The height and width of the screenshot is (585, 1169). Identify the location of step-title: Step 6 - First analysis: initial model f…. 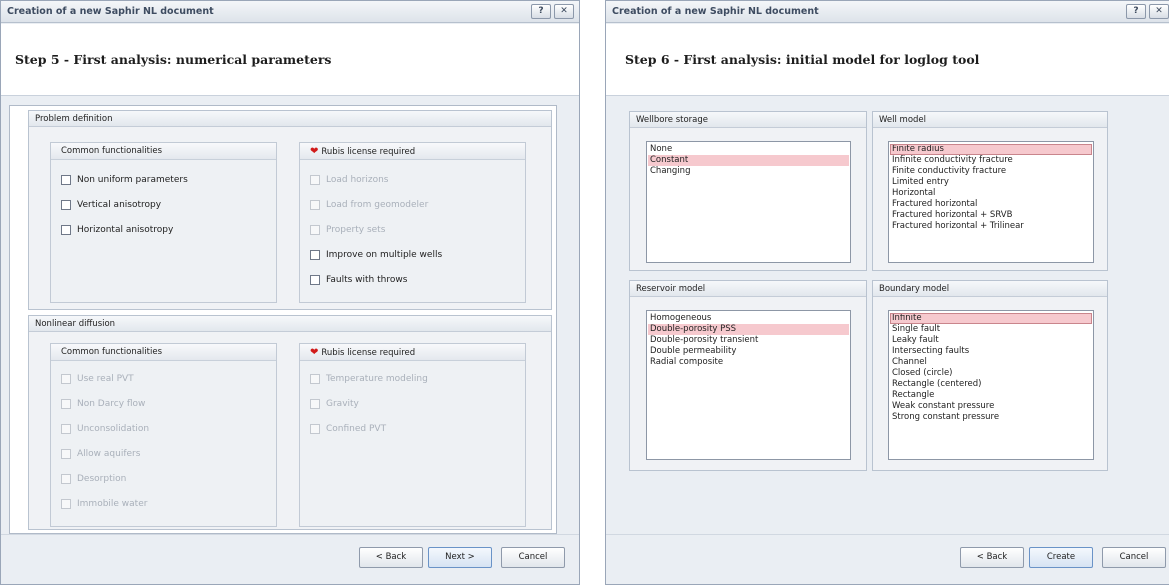
(802, 59).